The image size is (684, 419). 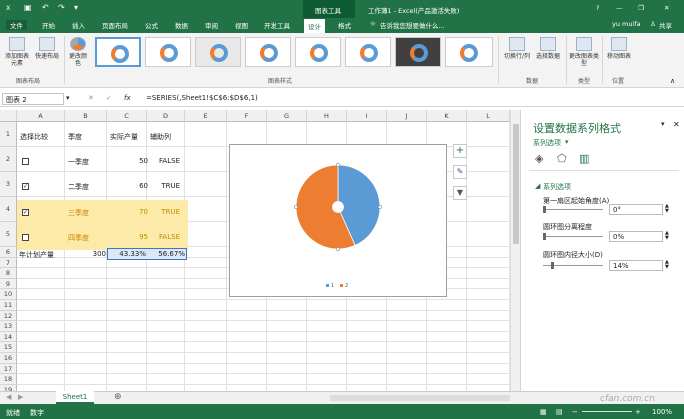 I want to click on vertical-scrollbar, so click(x=515, y=250).